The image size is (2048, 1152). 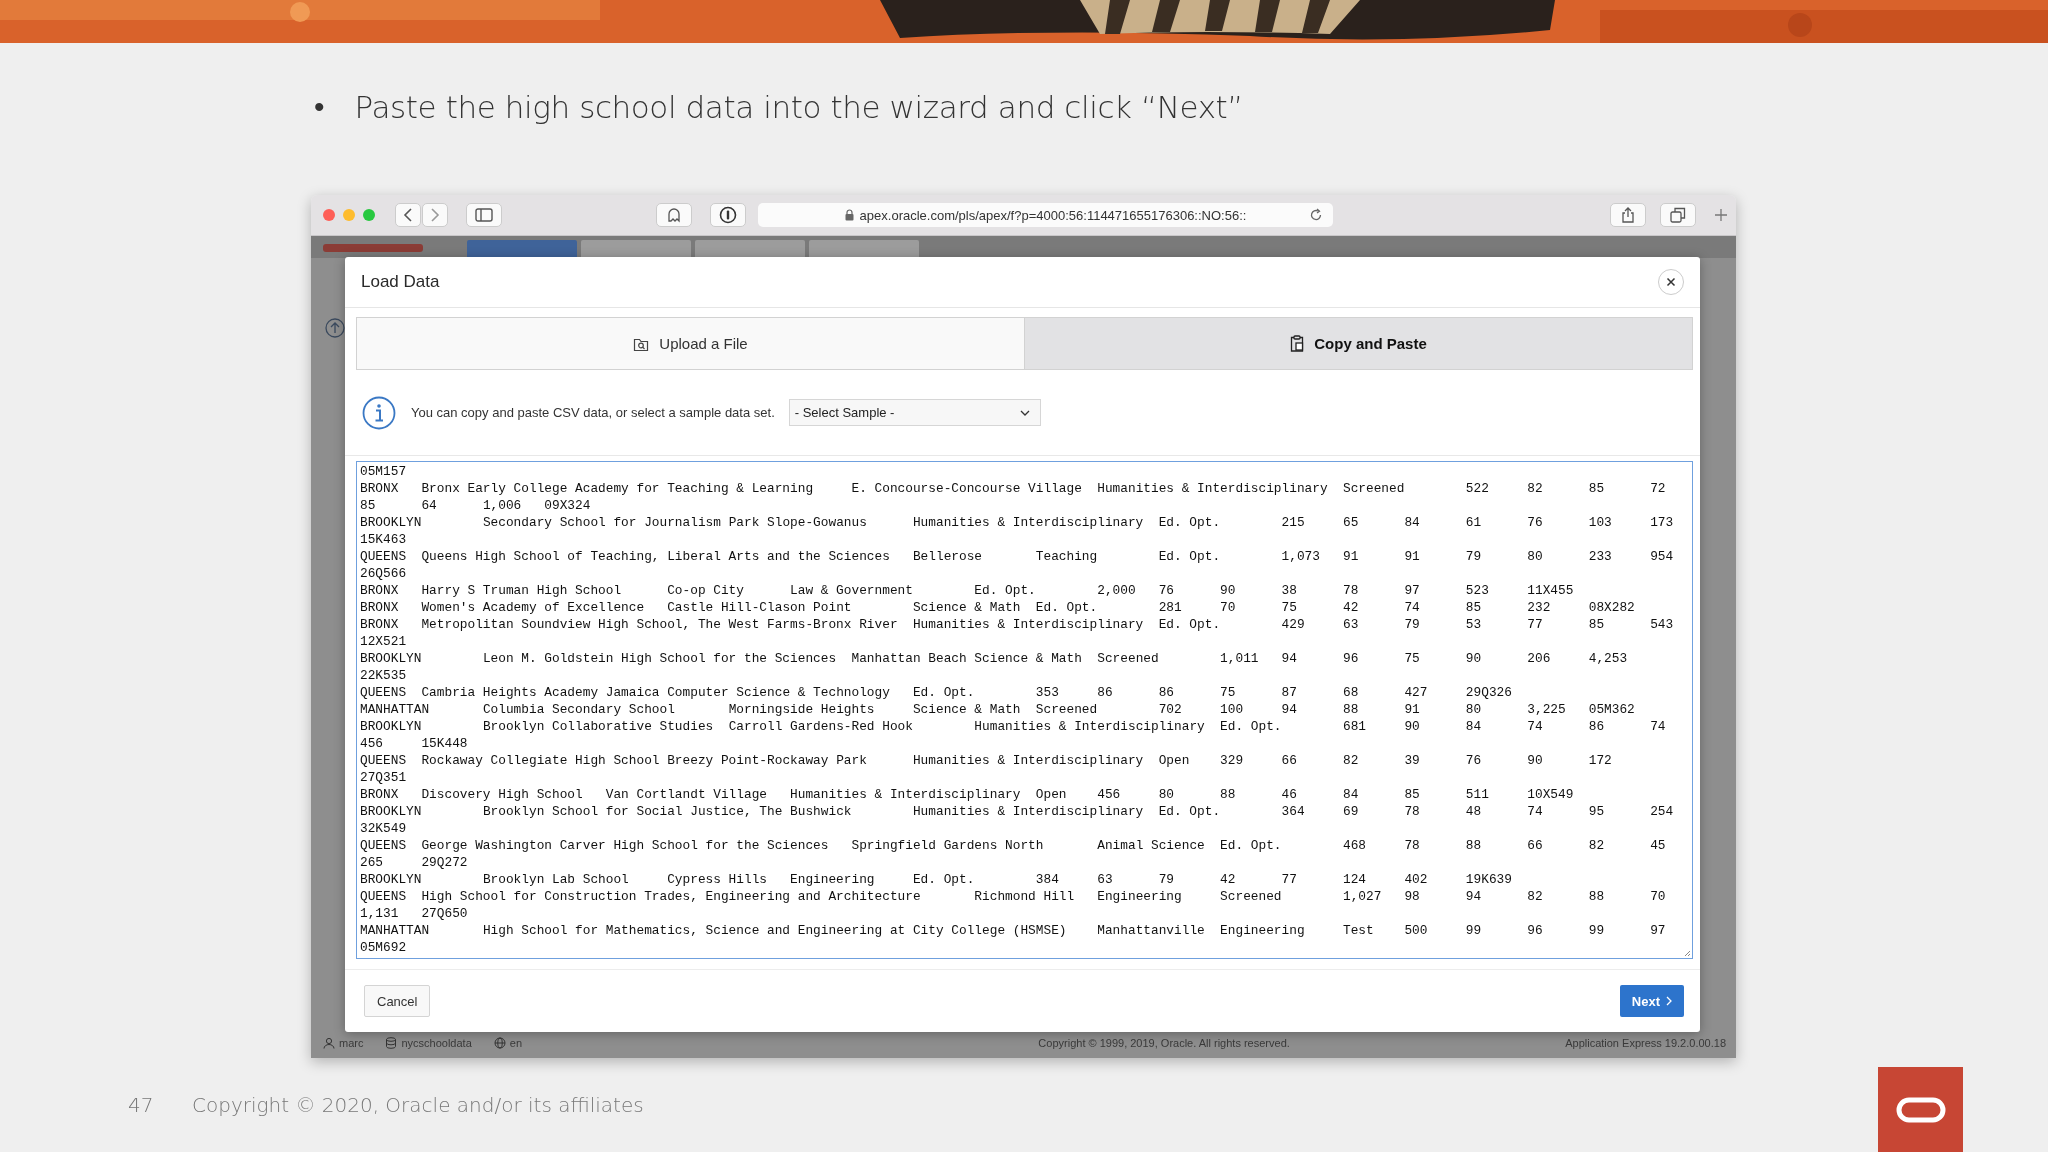 I want to click on forward-icon, so click(x=435, y=215).